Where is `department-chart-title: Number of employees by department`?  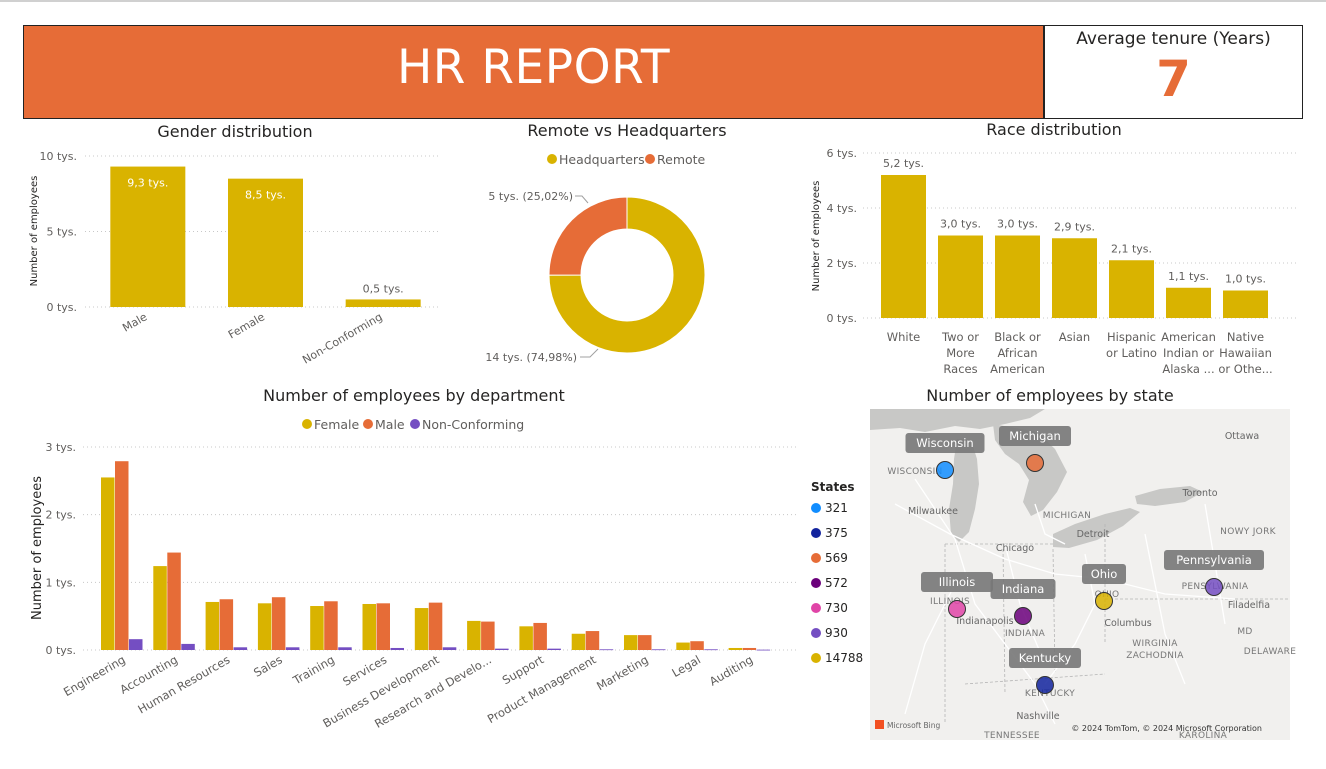 department-chart-title: Number of employees by department is located at coordinates (414, 395).